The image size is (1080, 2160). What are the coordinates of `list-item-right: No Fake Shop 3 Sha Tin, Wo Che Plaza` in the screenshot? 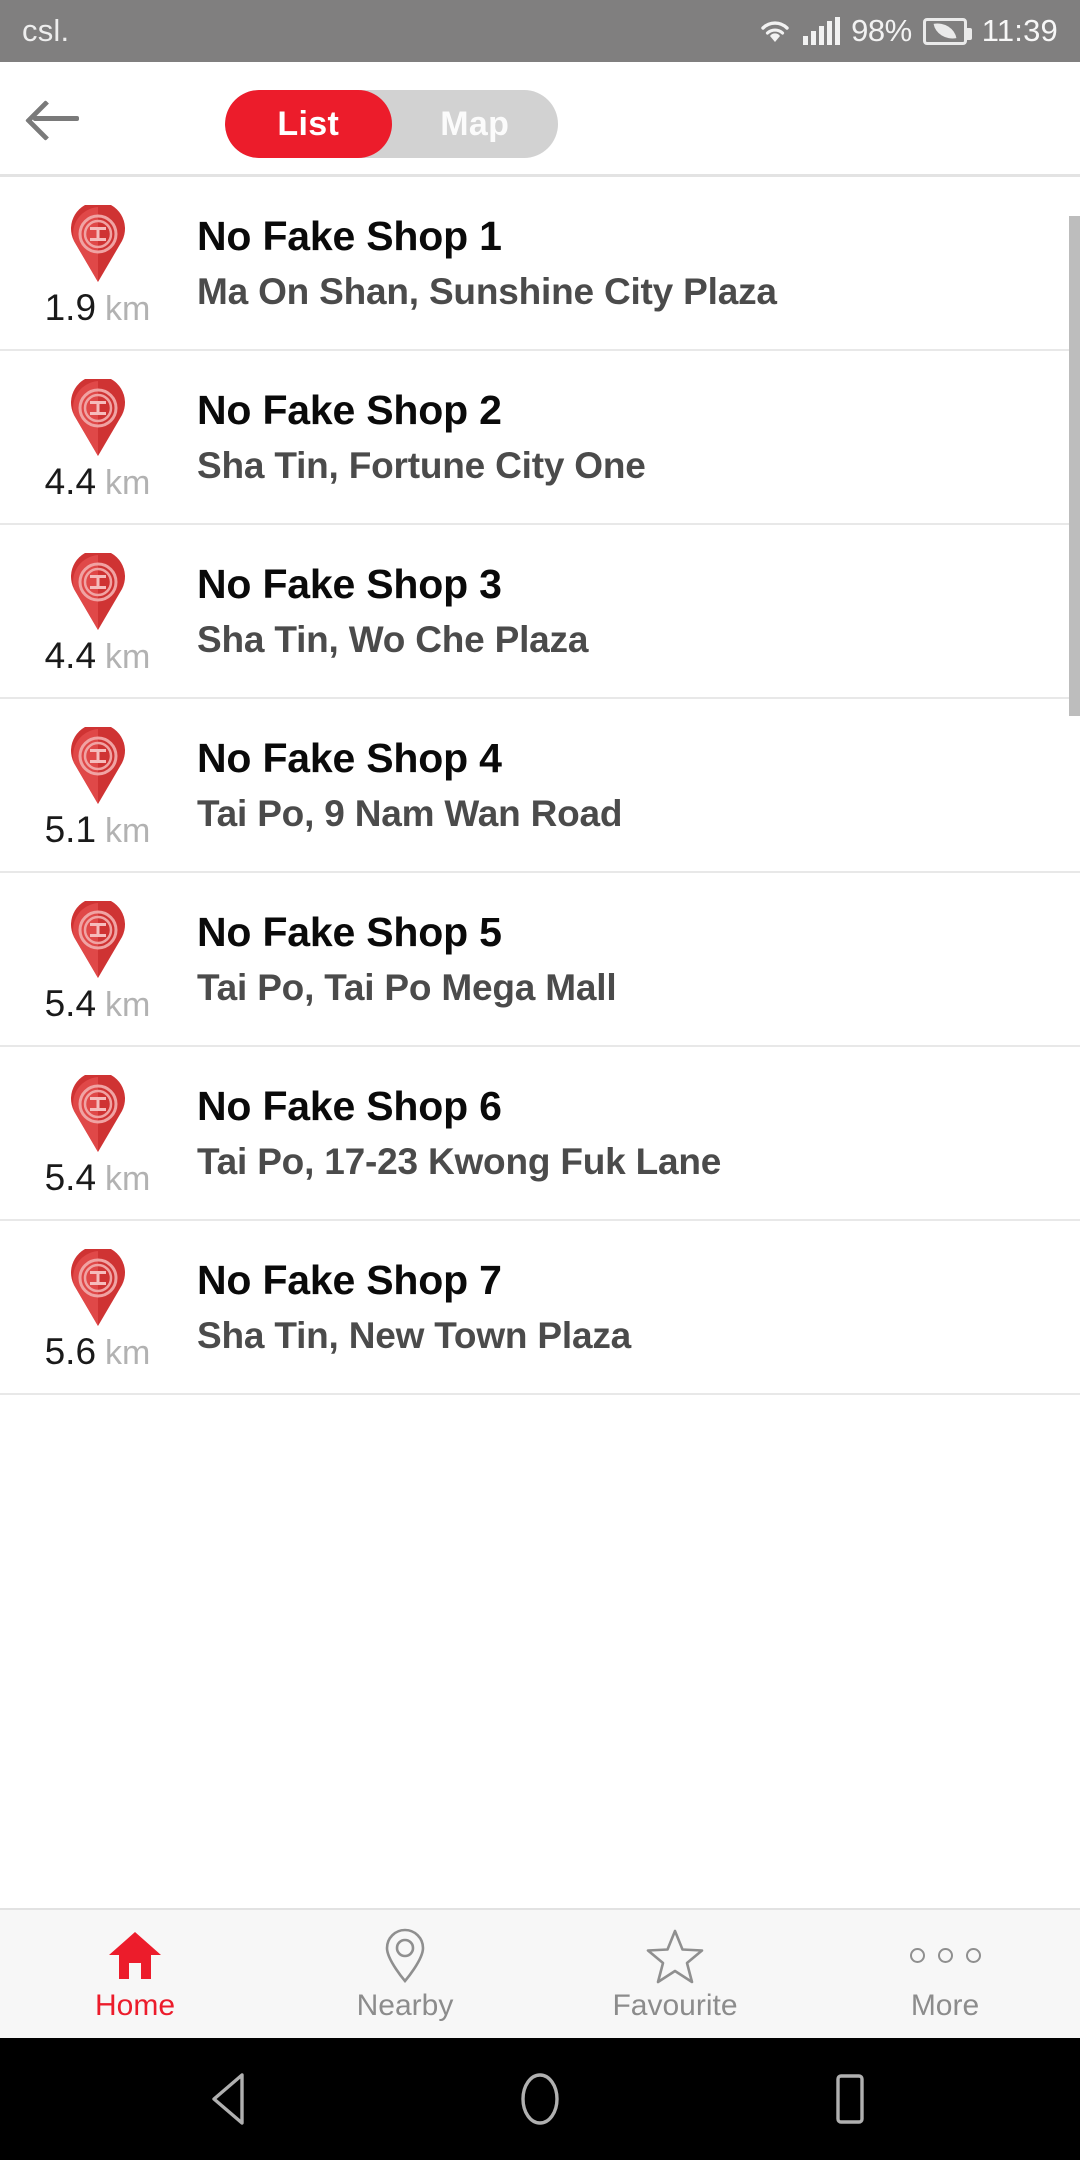 It's located at (637, 610).